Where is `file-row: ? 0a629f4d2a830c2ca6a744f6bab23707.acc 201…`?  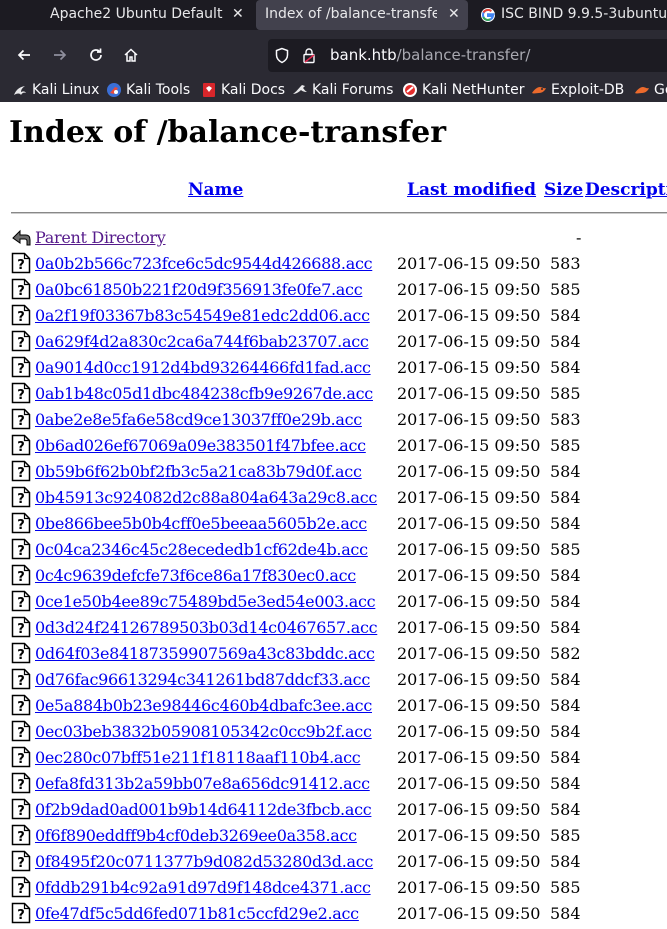 file-row: ? 0a629f4d2a830c2ca6a744f6bab23707.acc 201… is located at coordinates (333, 343).